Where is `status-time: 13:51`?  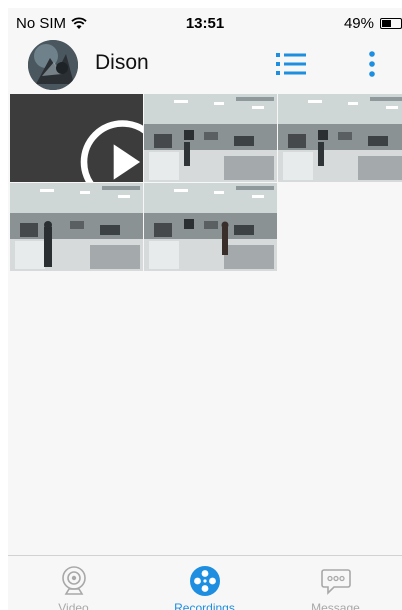 status-time: 13:51 is located at coordinates (205, 23).